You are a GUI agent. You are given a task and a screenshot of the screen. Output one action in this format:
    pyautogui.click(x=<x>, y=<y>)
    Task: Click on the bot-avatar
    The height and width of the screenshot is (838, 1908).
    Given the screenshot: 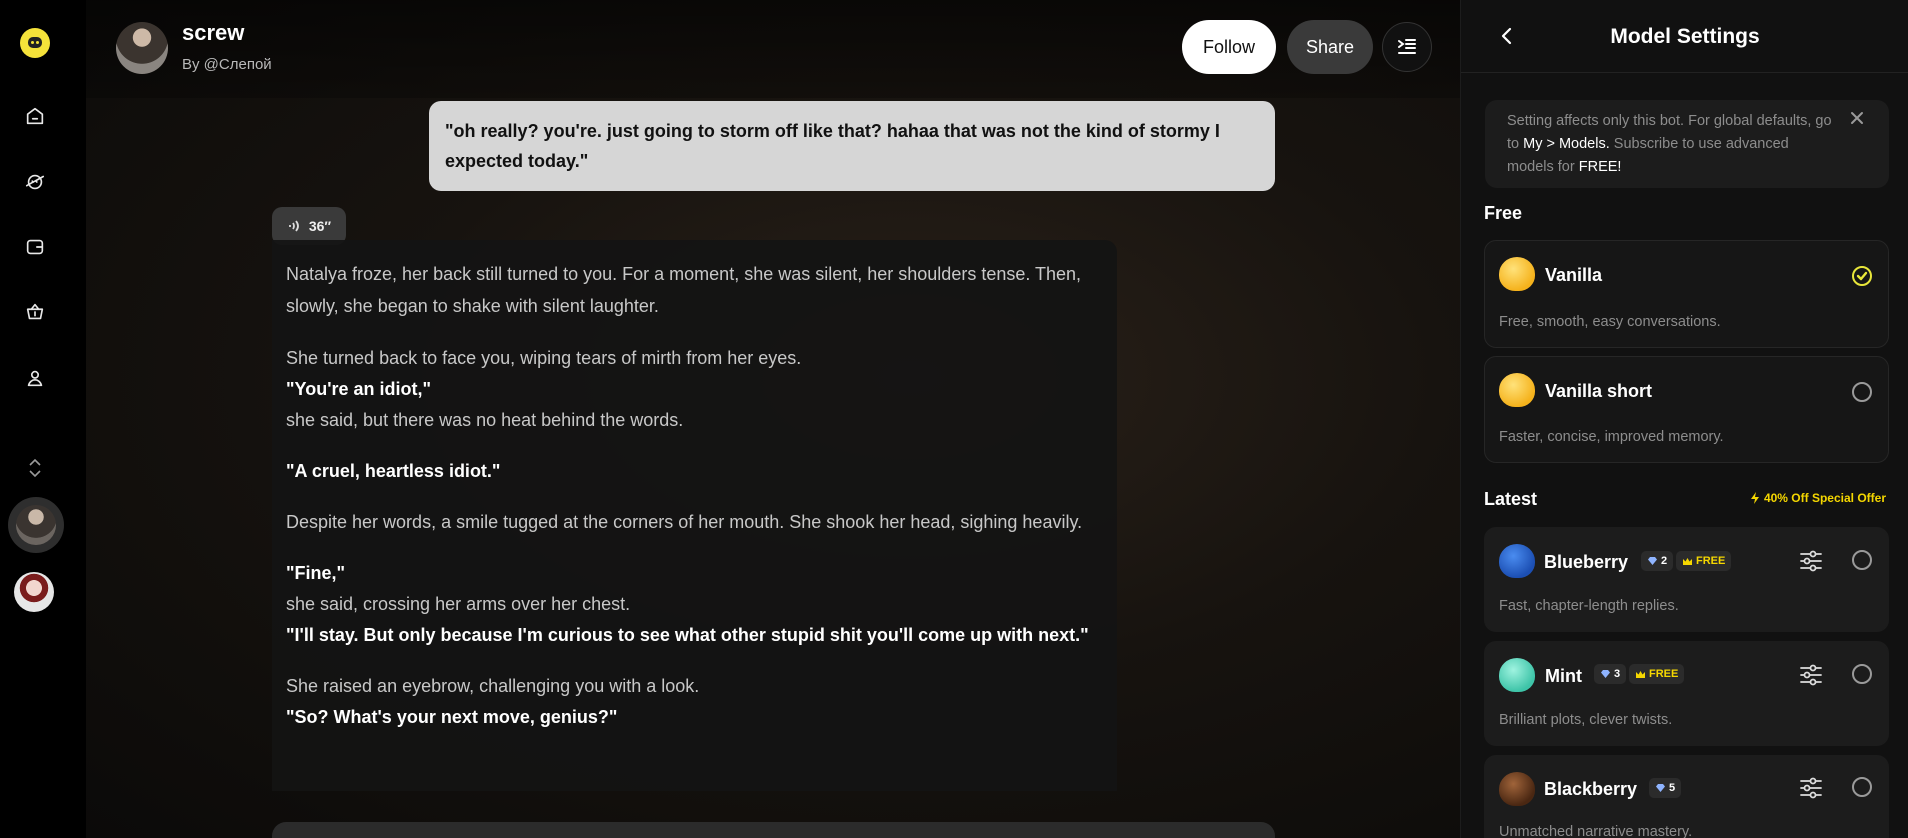 What is the action you would take?
    pyautogui.click(x=142, y=48)
    